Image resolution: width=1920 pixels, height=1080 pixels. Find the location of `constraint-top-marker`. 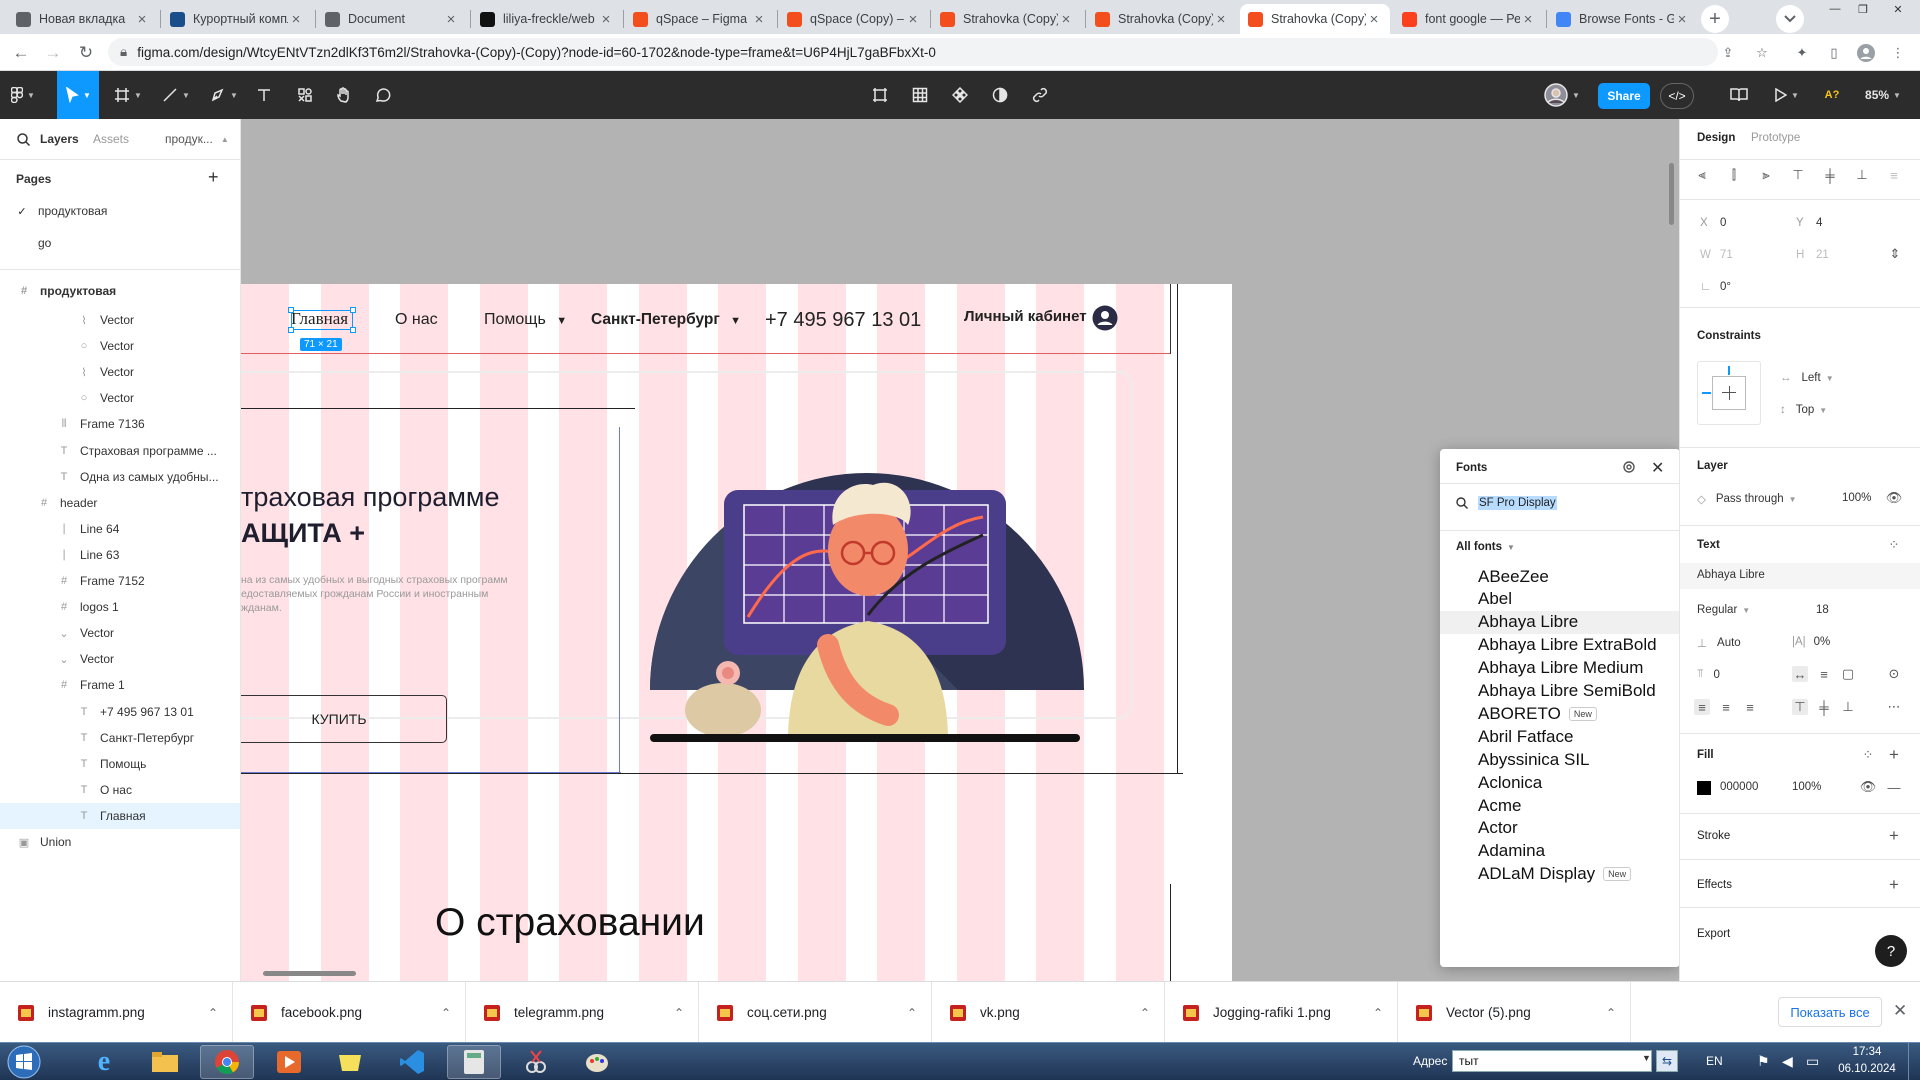

constraint-top-marker is located at coordinates (1729, 370).